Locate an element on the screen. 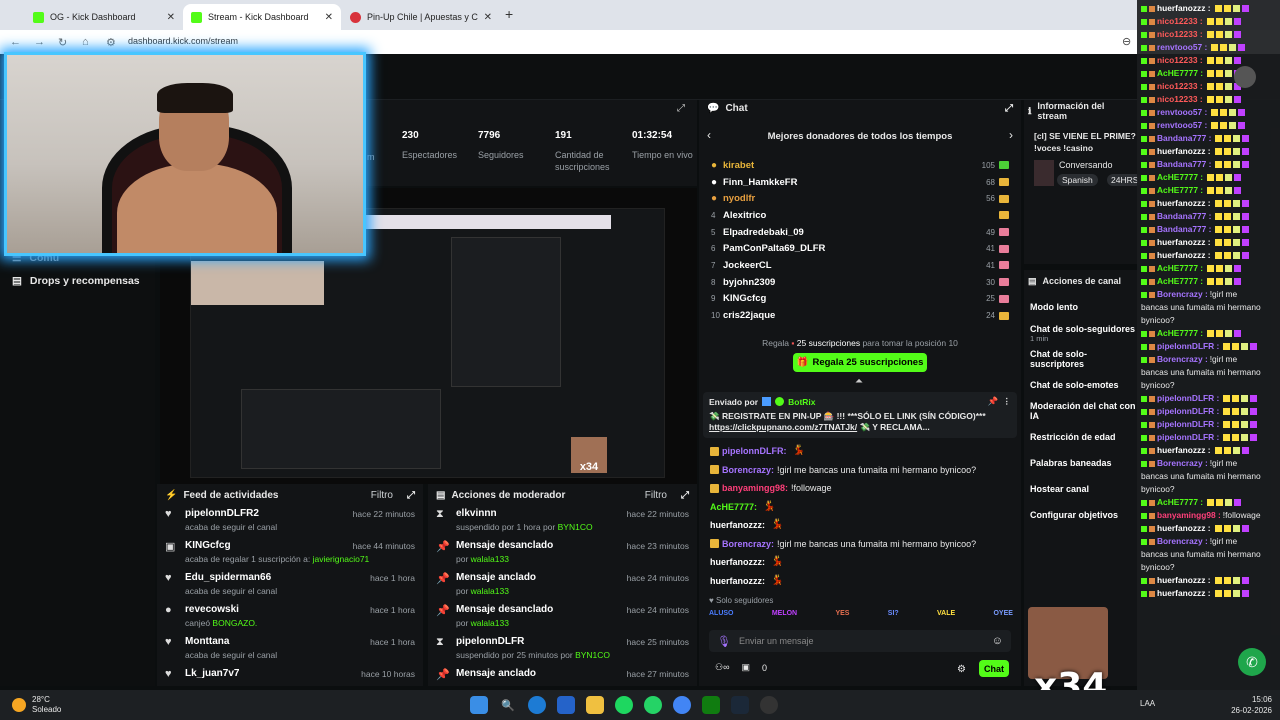 This screenshot has height=720, width=1280. avatar is located at coordinates (1245, 77).